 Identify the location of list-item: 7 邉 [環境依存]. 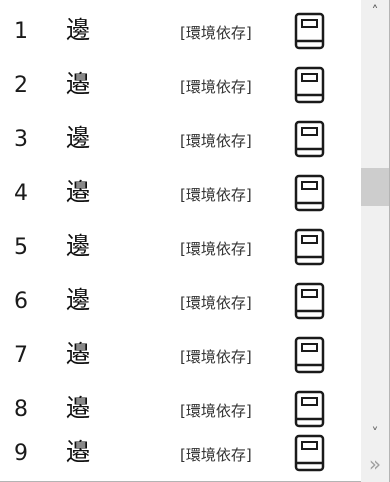
(180, 356).